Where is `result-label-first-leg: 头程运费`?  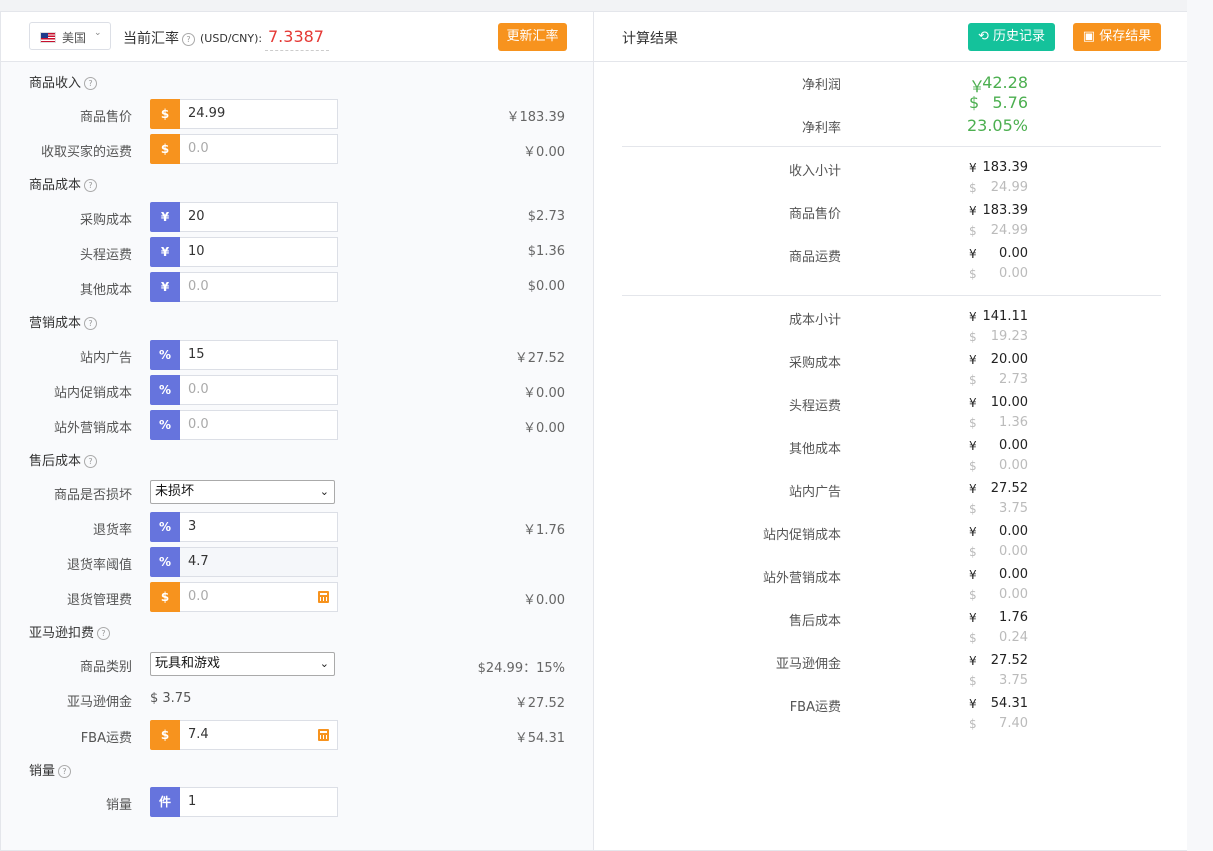 result-label-first-leg: 头程运费 is located at coordinates (814, 406).